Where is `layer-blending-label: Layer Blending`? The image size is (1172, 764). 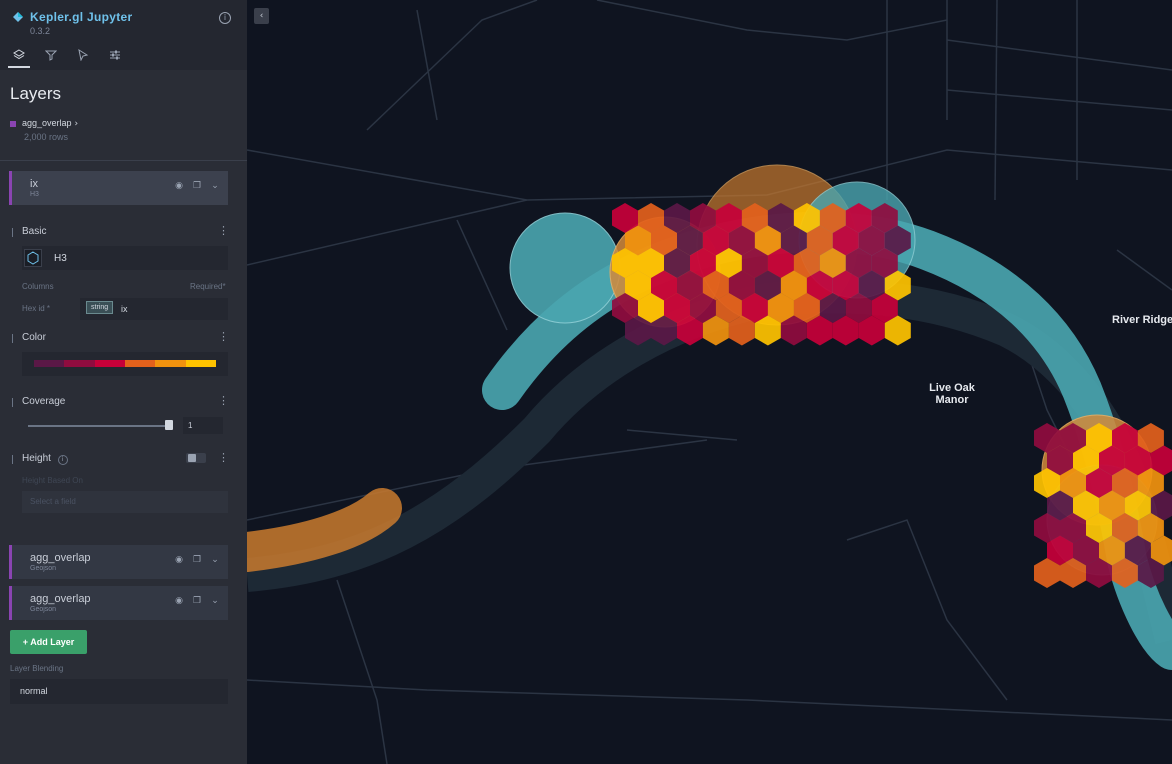 layer-blending-label: Layer Blending is located at coordinates (37, 668).